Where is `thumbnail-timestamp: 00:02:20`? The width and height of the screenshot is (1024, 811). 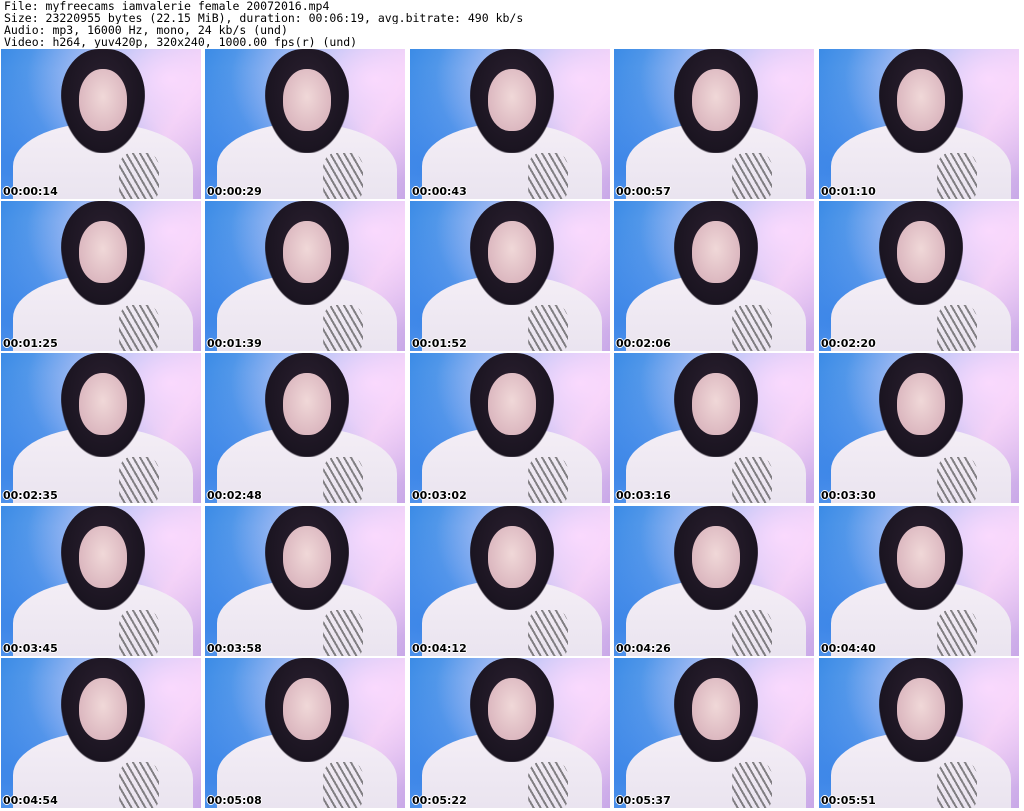
thumbnail-timestamp: 00:02:20 is located at coordinates (848, 343).